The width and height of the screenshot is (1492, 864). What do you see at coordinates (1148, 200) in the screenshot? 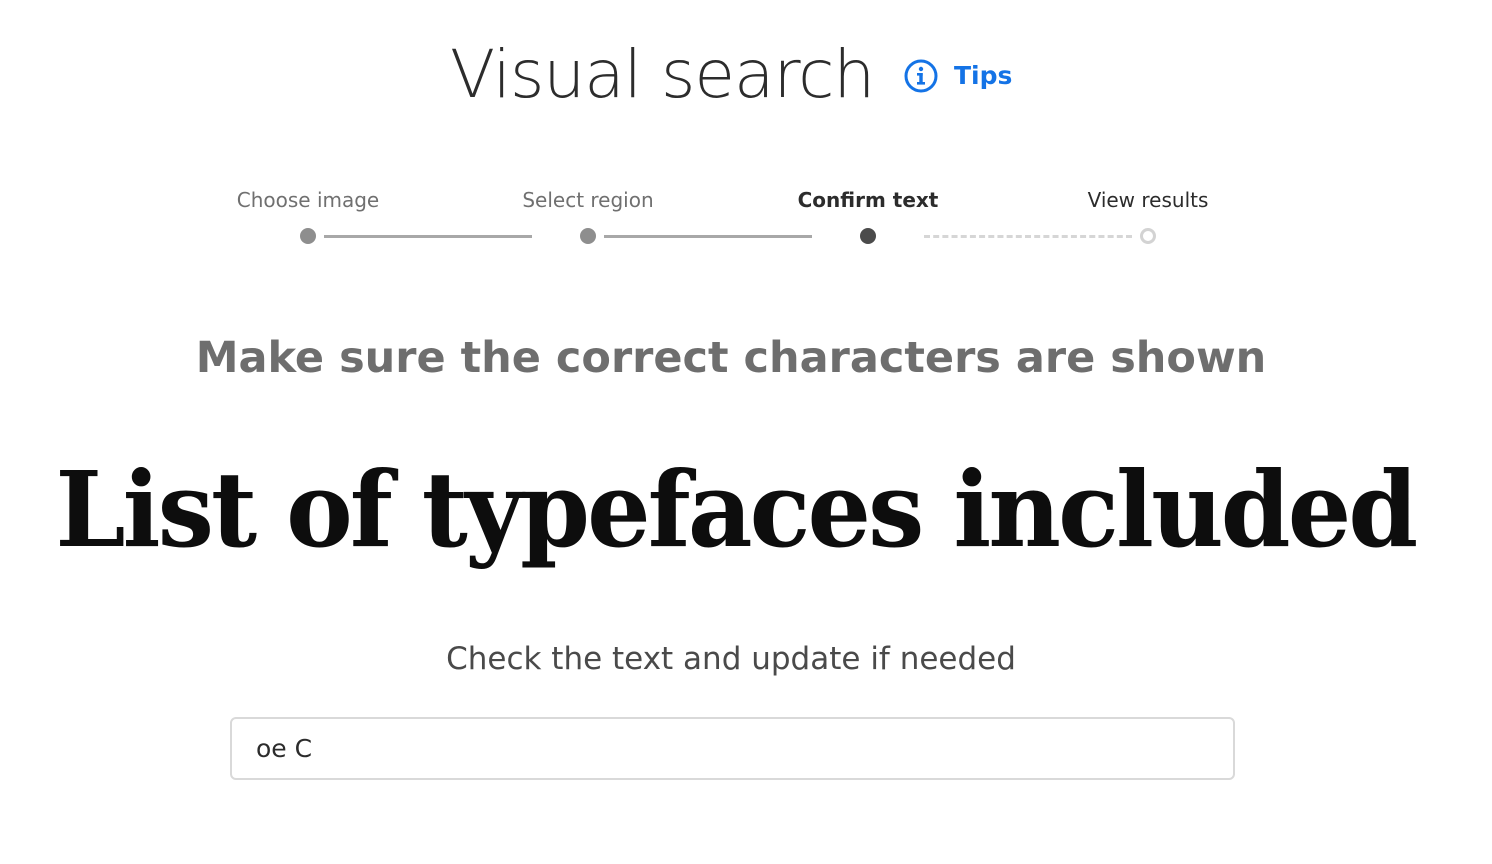
I see `step-view-results-label: View results` at bounding box center [1148, 200].